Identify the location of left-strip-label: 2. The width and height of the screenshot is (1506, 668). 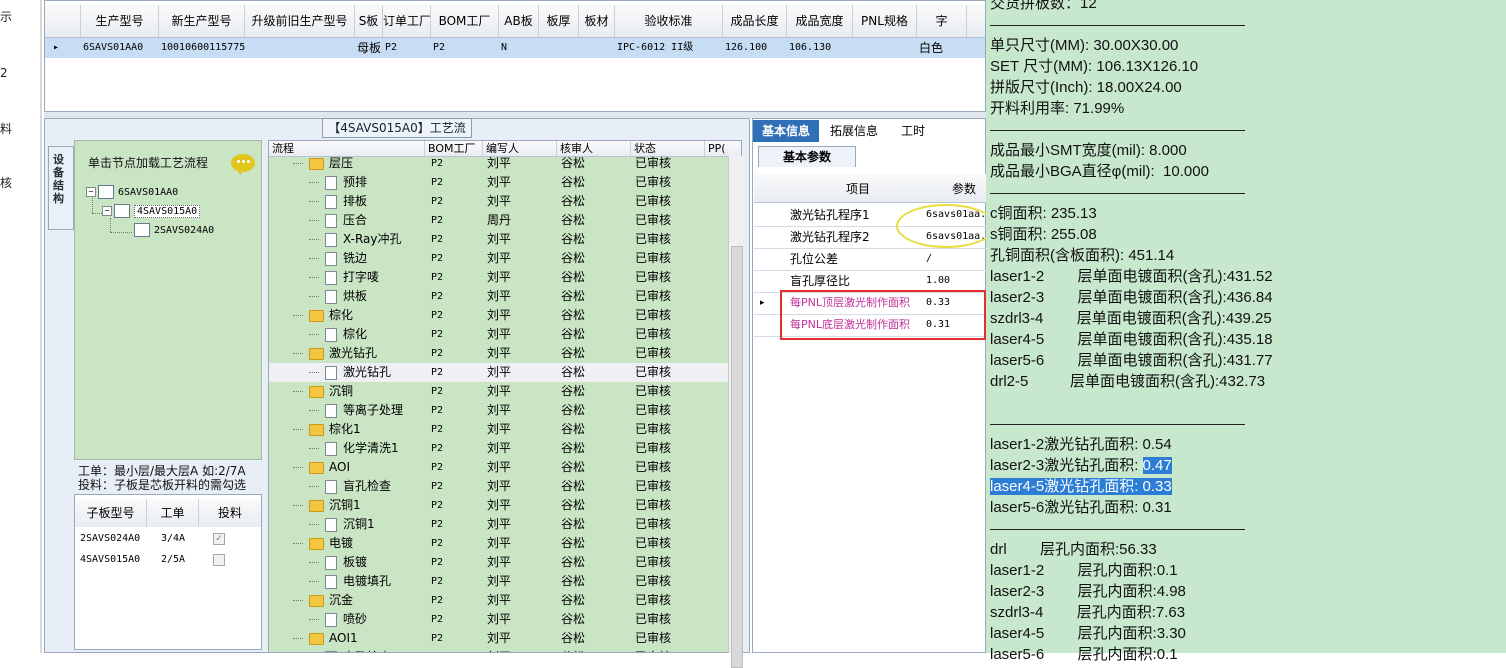
(4, 73).